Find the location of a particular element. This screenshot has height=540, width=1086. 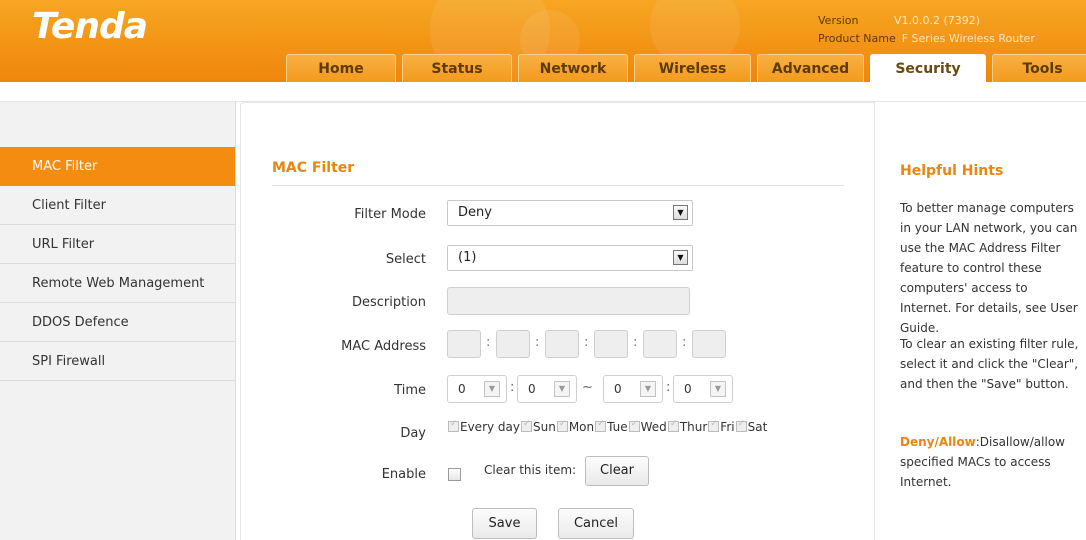

start-minute-select: 0 ▼ is located at coordinates (547, 389).